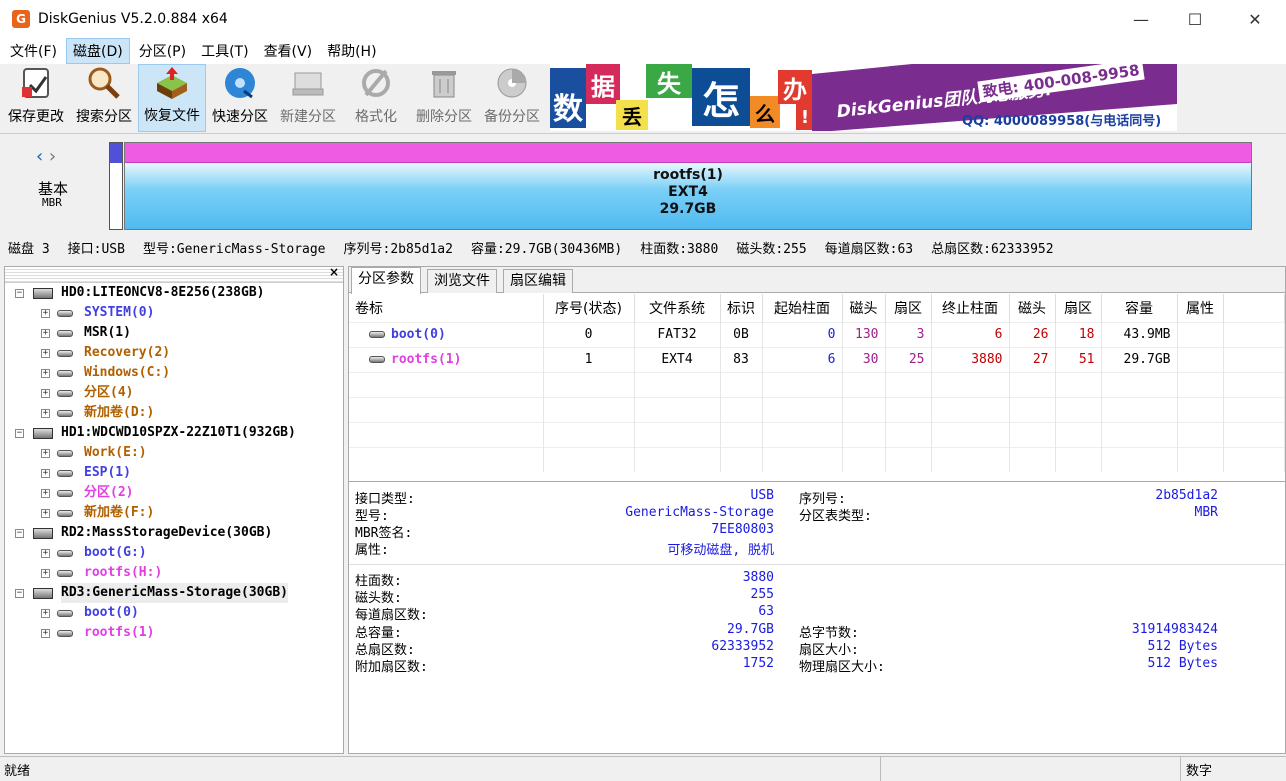  I want to click on menu-help: 帮助(H), so click(351, 51).